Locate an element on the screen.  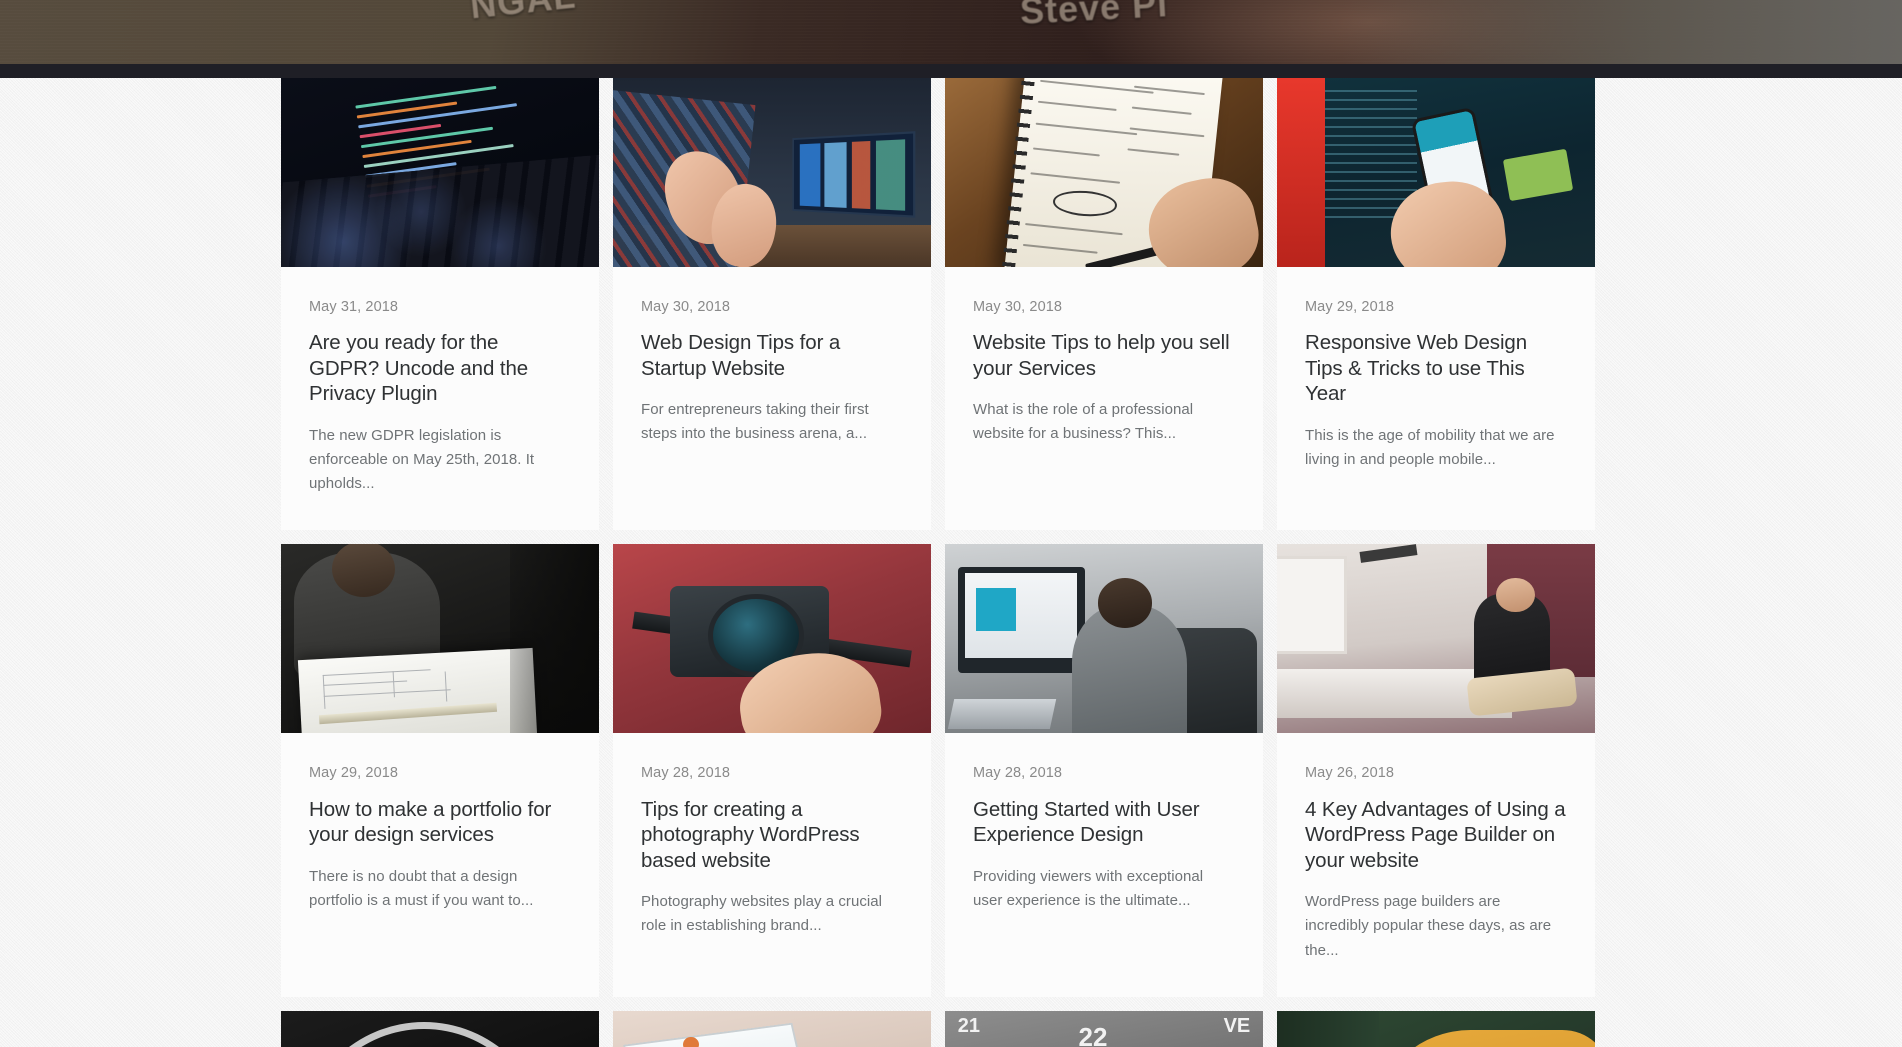
architect-blueprint-photo is located at coordinates (440, 639).